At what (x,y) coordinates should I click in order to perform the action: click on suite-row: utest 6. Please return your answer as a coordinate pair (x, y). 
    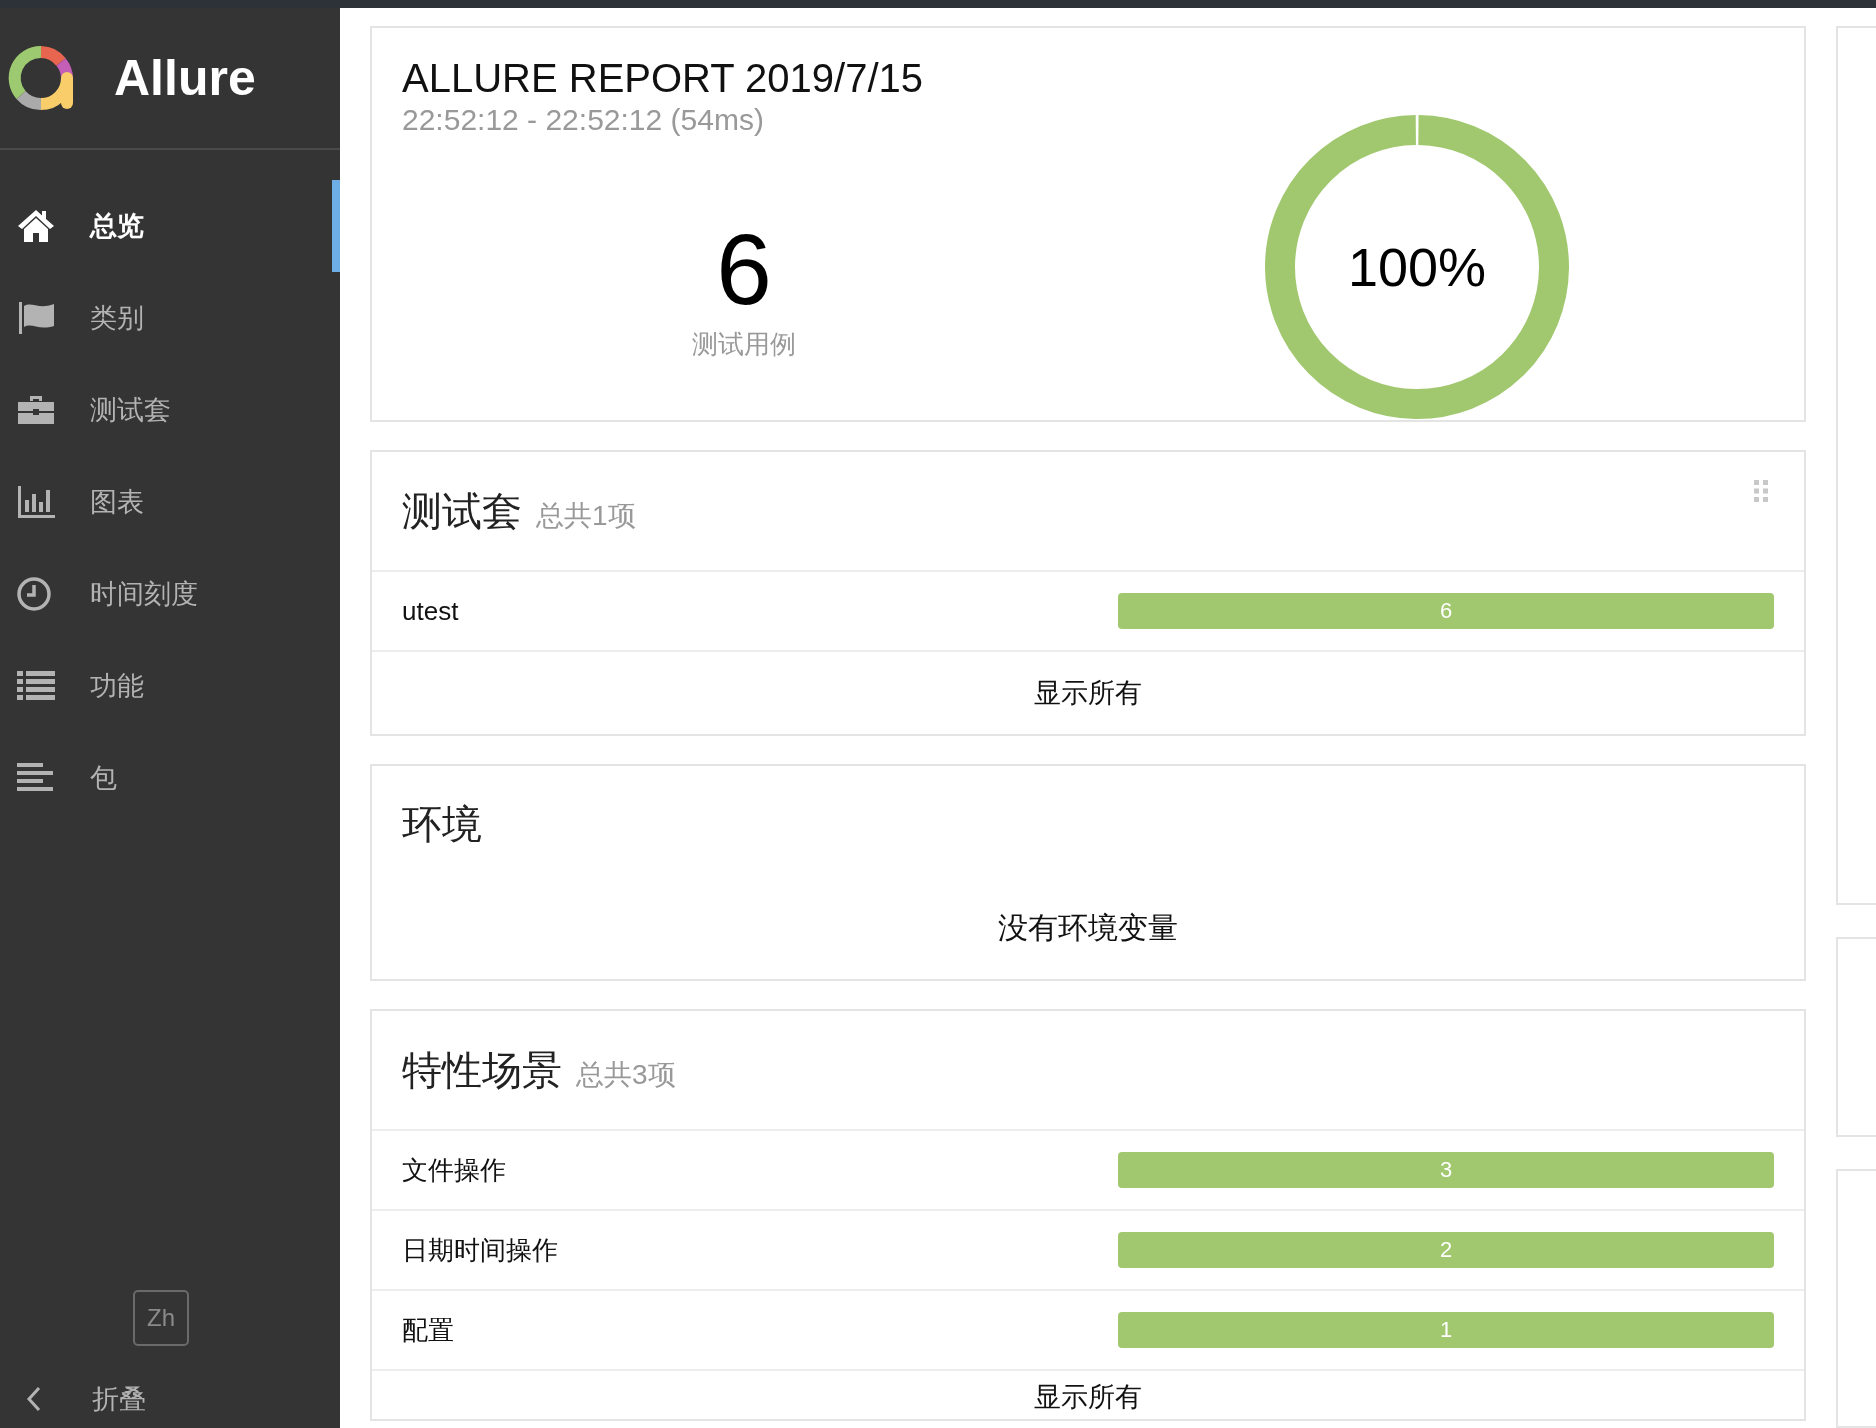
    Looking at the image, I should click on (1088, 612).